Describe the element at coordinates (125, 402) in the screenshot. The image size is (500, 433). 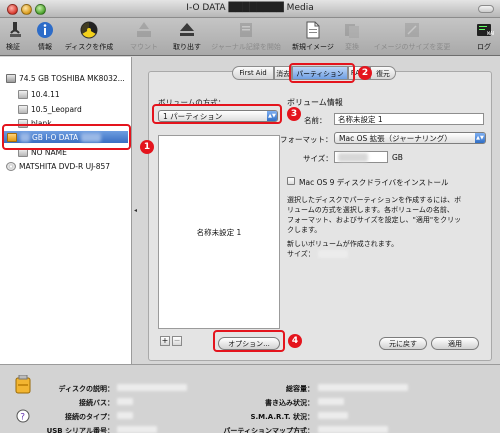
I see `connection-bus-value: x` at that location.